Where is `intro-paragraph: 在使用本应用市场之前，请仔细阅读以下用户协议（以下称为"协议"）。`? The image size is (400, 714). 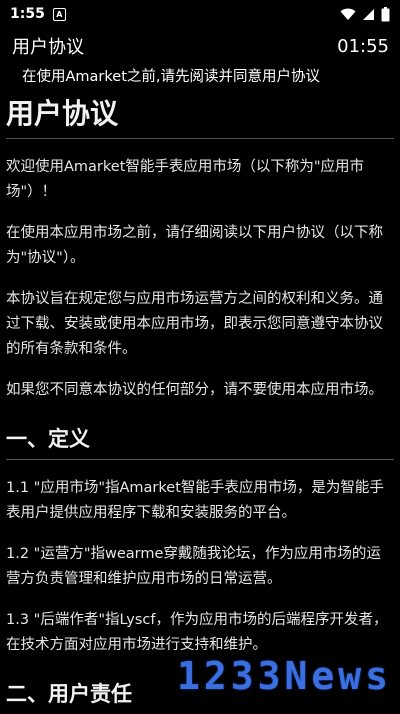
intro-paragraph: 在使用本应用市场之前，请仔细阅读以下用户协议（以下称为"协议"）。 is located at coordinates (194, 245).